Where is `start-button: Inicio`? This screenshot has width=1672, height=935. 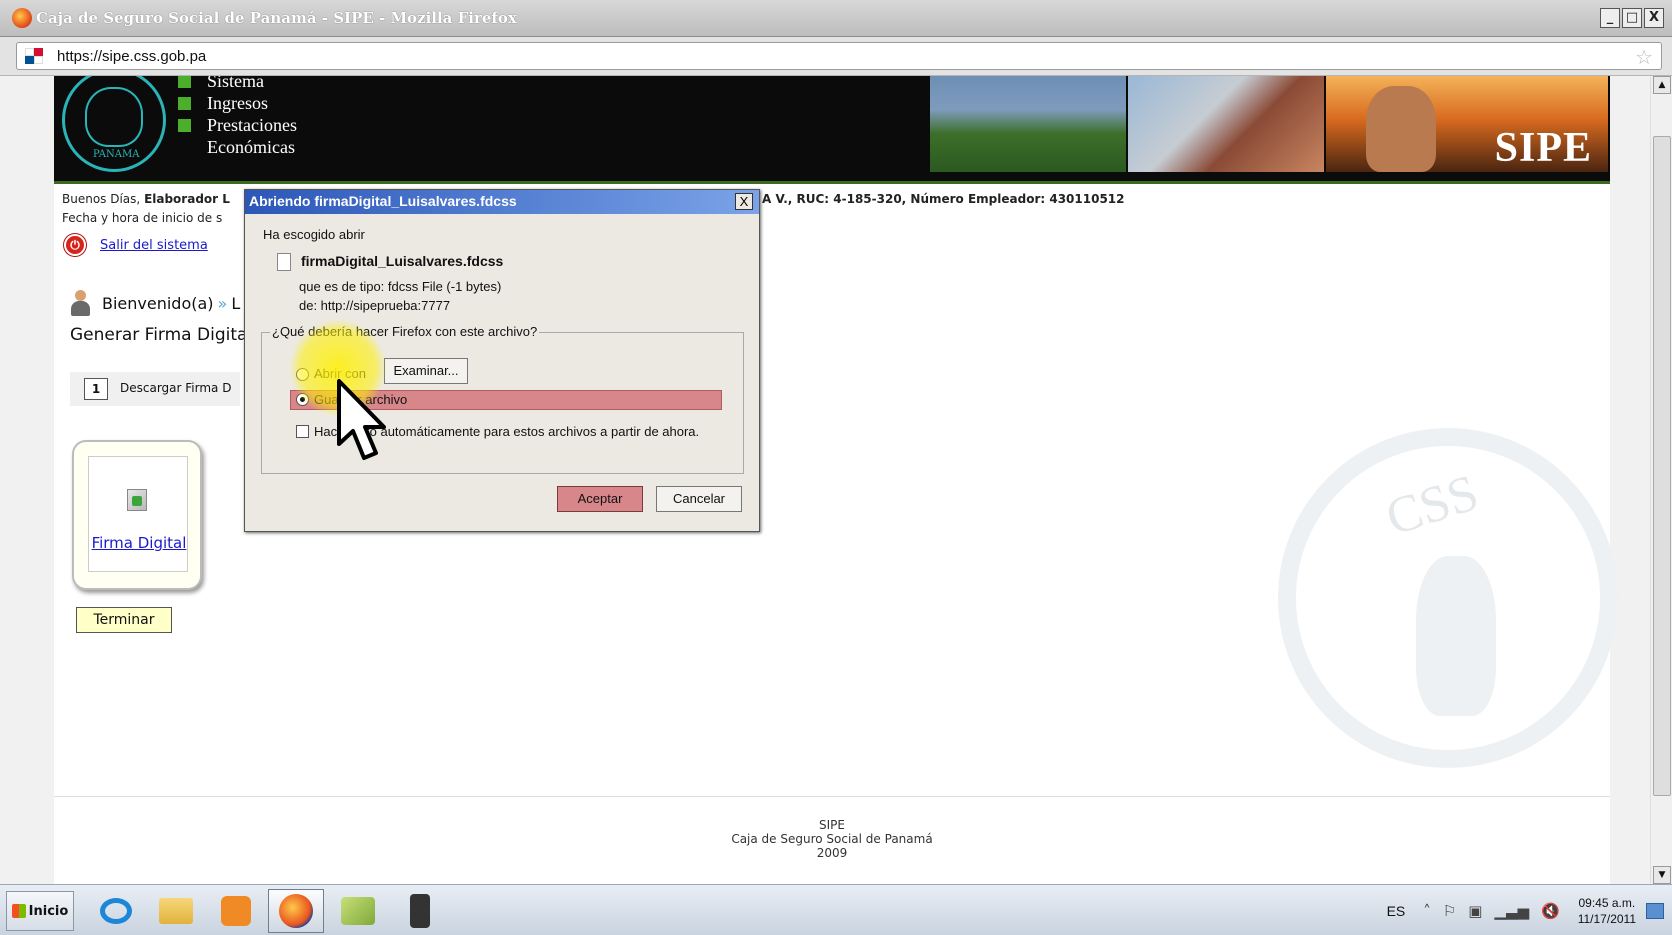 start-button: Inicio is located at coordinates (40, 911).